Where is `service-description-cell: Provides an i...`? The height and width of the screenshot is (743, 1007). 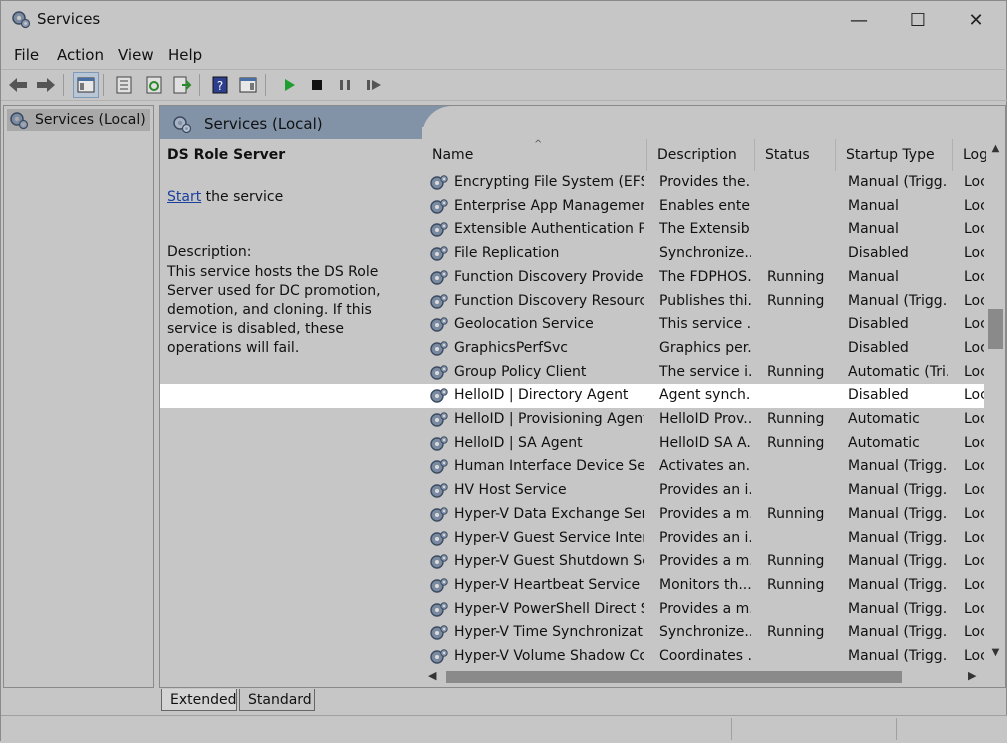
service-description-cell: Provides an i... is located at coordinates (705, 537).